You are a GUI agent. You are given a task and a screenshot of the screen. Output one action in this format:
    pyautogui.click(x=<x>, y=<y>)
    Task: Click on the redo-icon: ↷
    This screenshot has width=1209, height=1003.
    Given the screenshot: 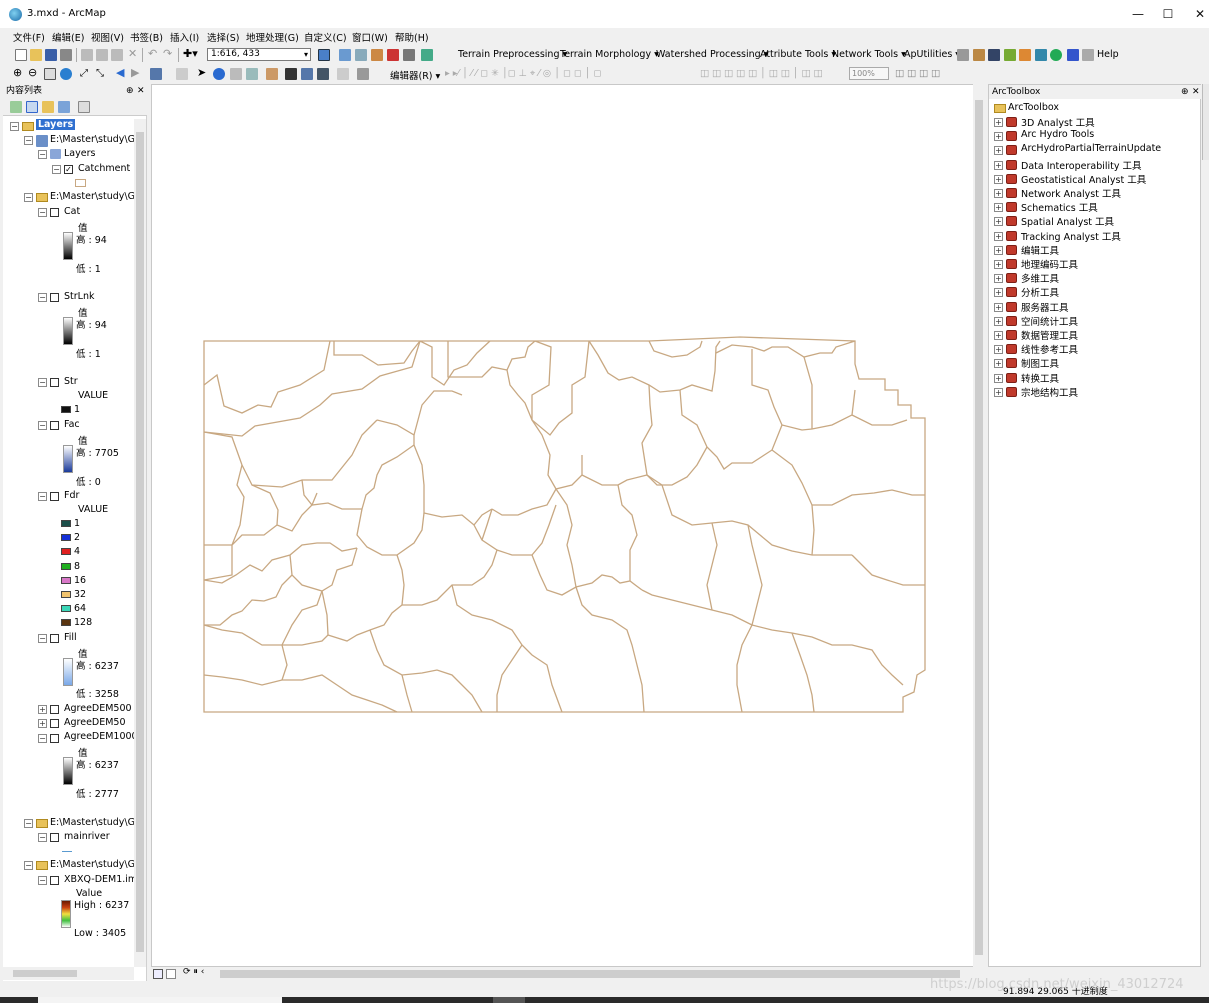 What is the action you would take?
    pyautogui.click(x=167, y=53)
    